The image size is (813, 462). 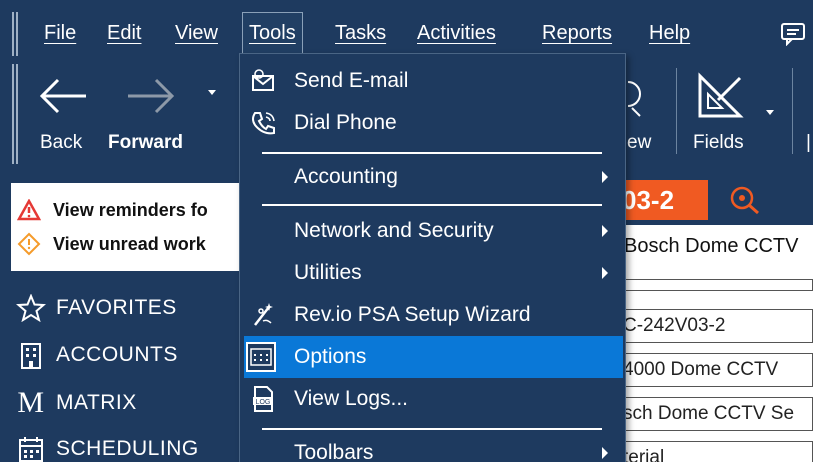 I want to click on alert-diamond-icon, so click(x=29, y=244).